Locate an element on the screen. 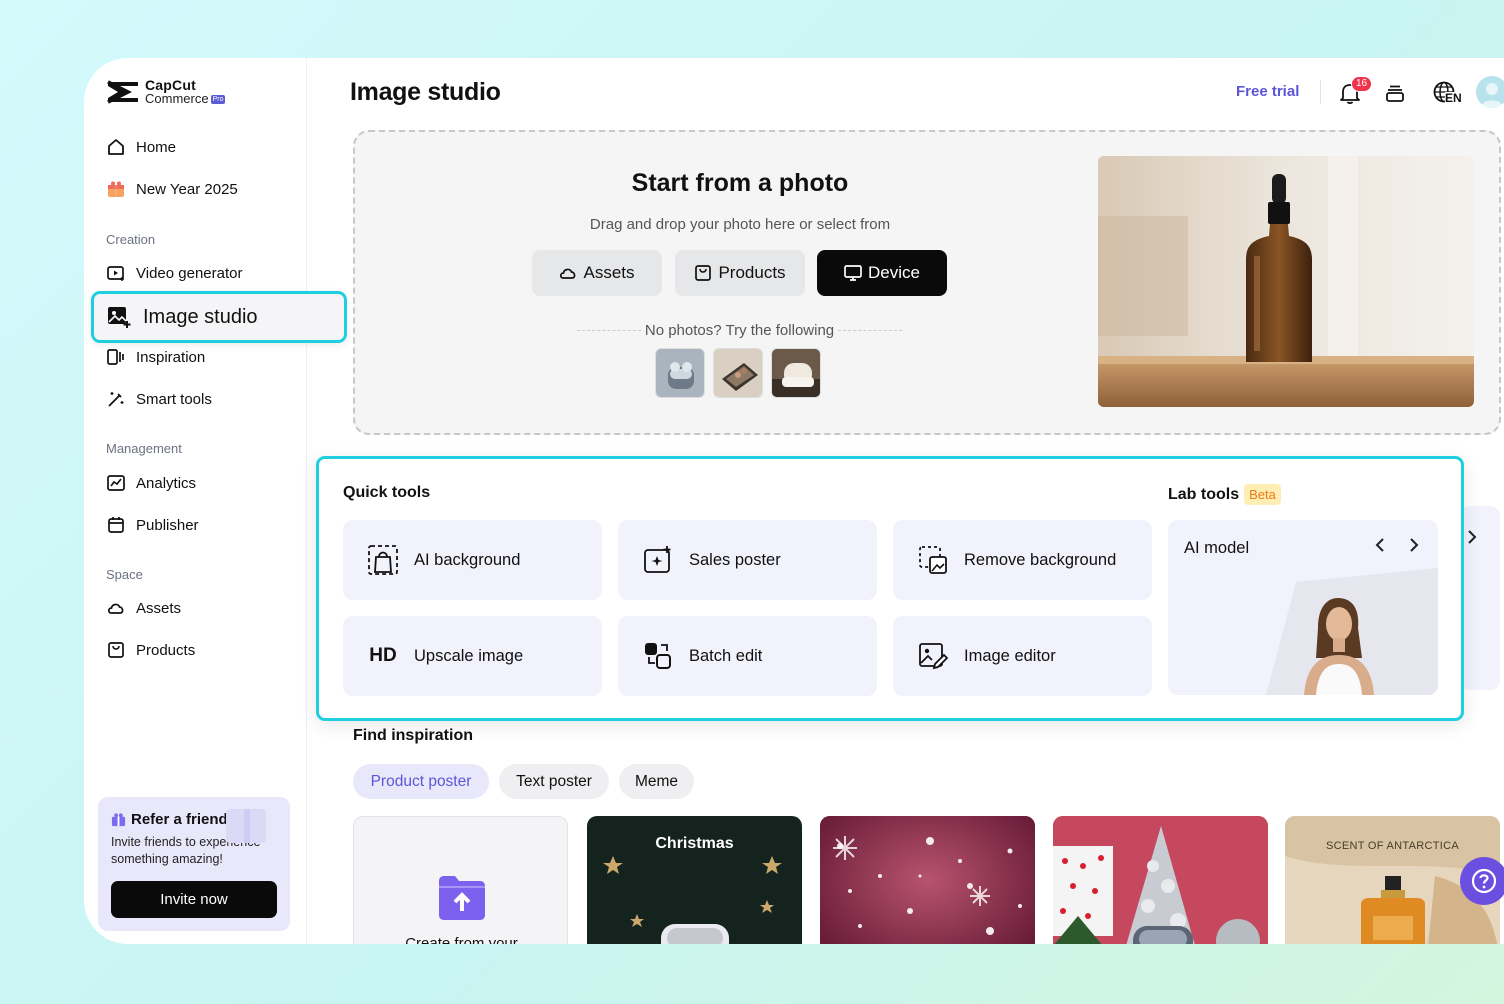  inspiration-card-christmas: Christmas is located at coordinates (694, 880).